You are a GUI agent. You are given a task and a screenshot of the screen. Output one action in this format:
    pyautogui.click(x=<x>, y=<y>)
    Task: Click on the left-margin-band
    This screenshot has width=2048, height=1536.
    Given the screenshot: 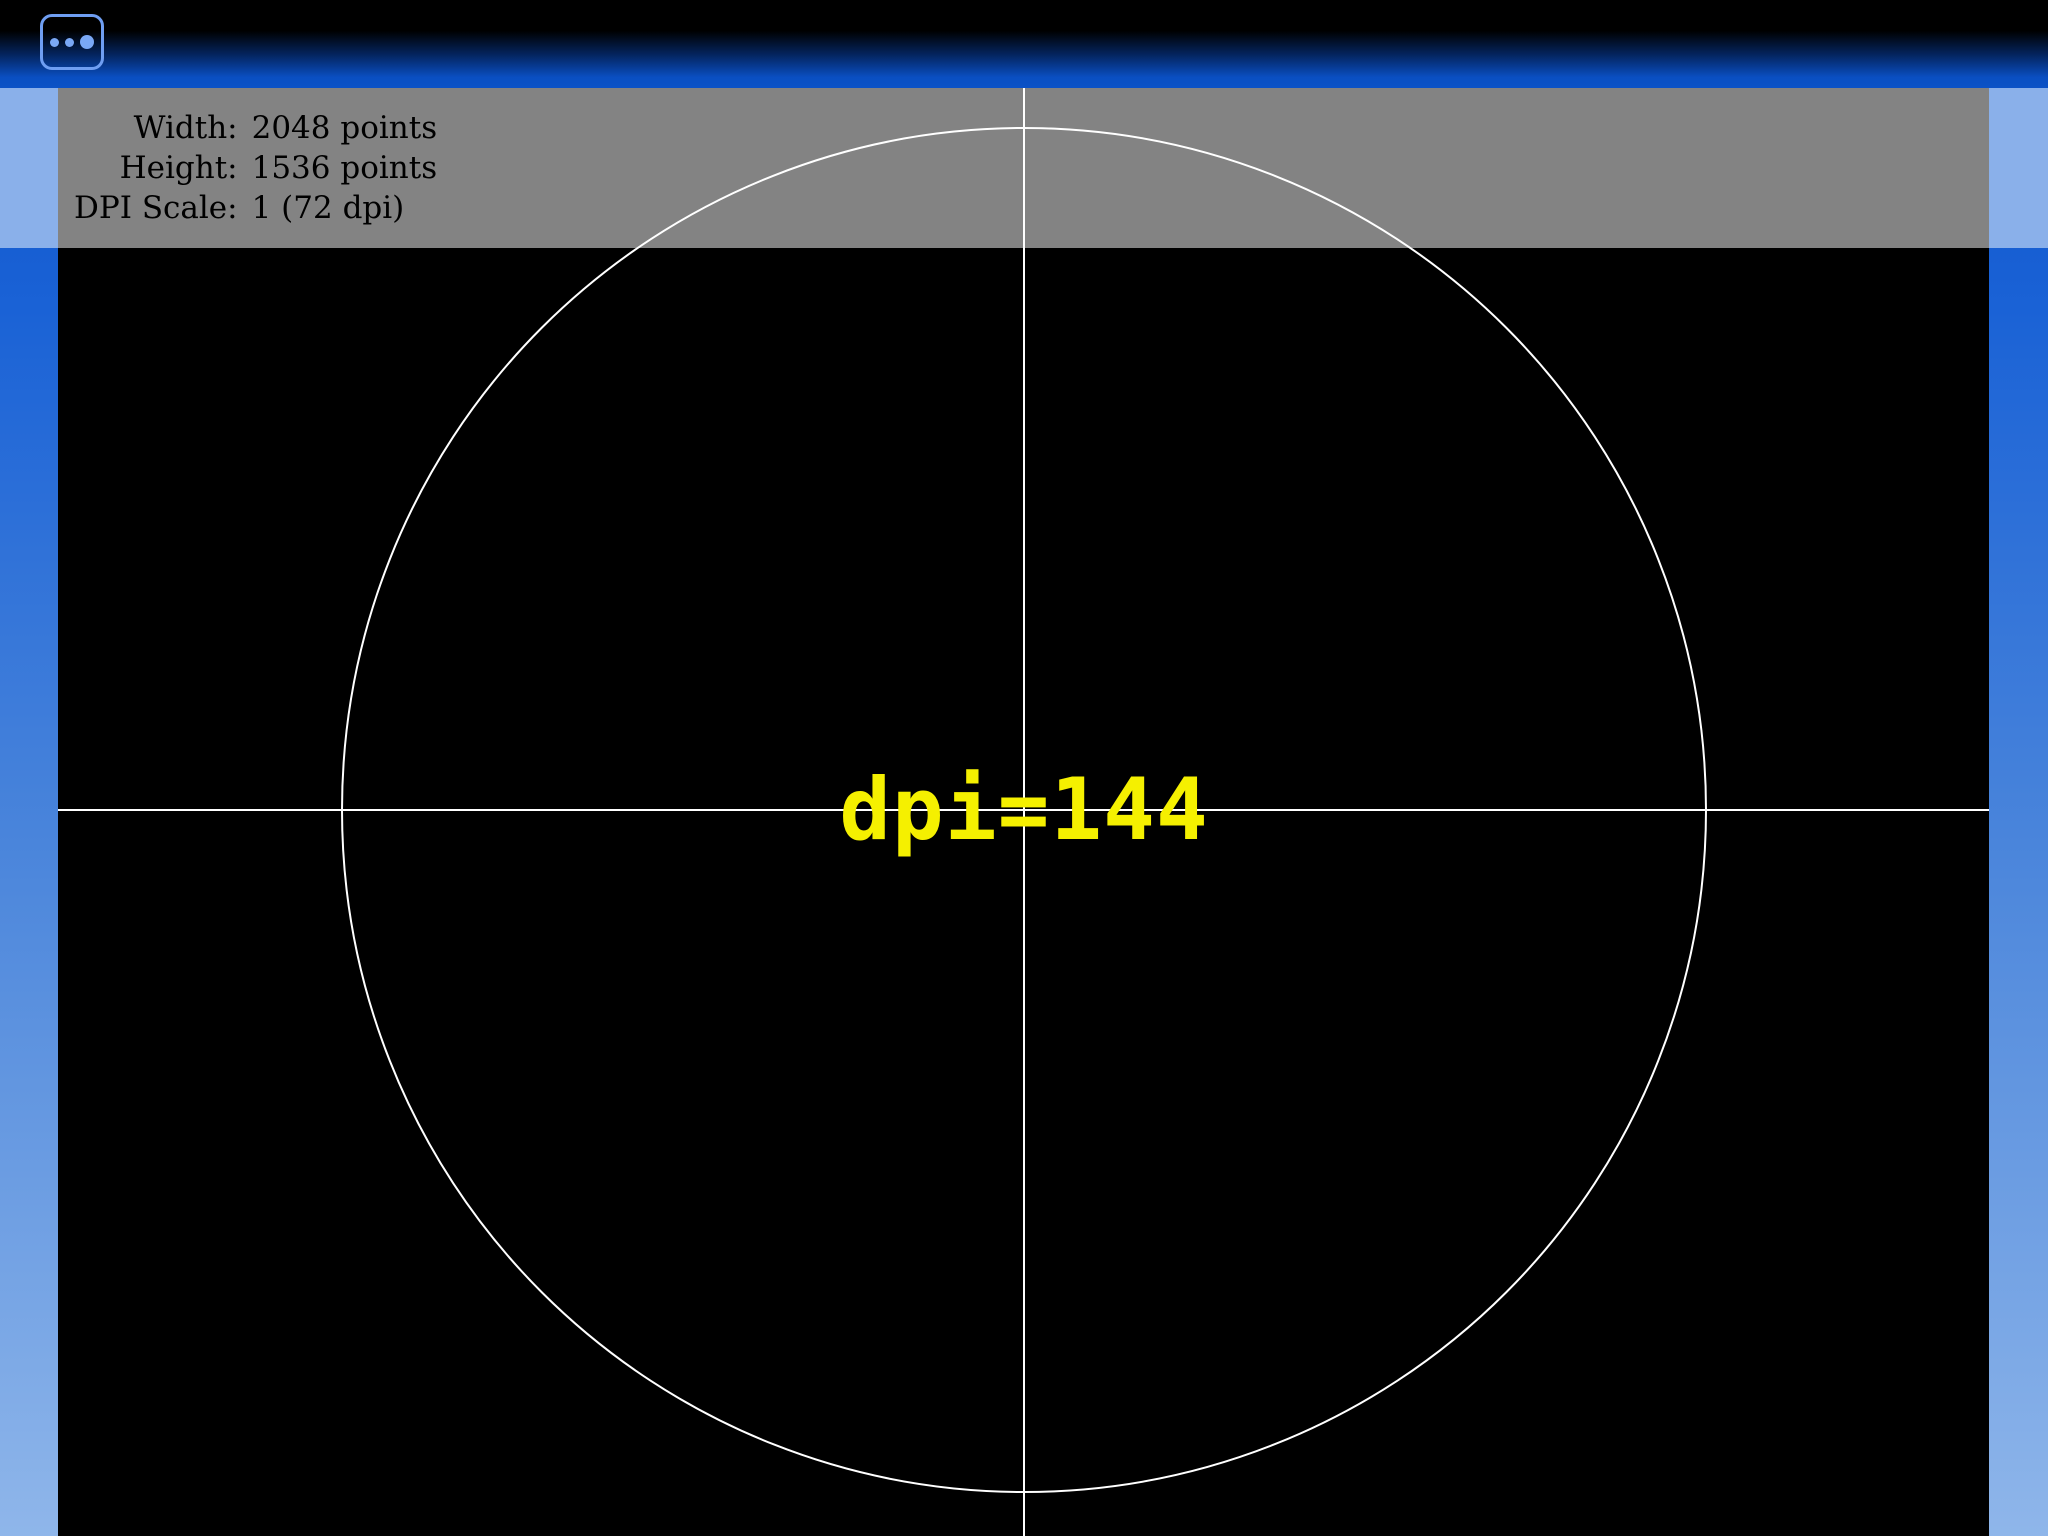 What is the action you would take?
    pyautogui.click(x=29, y=168)
    